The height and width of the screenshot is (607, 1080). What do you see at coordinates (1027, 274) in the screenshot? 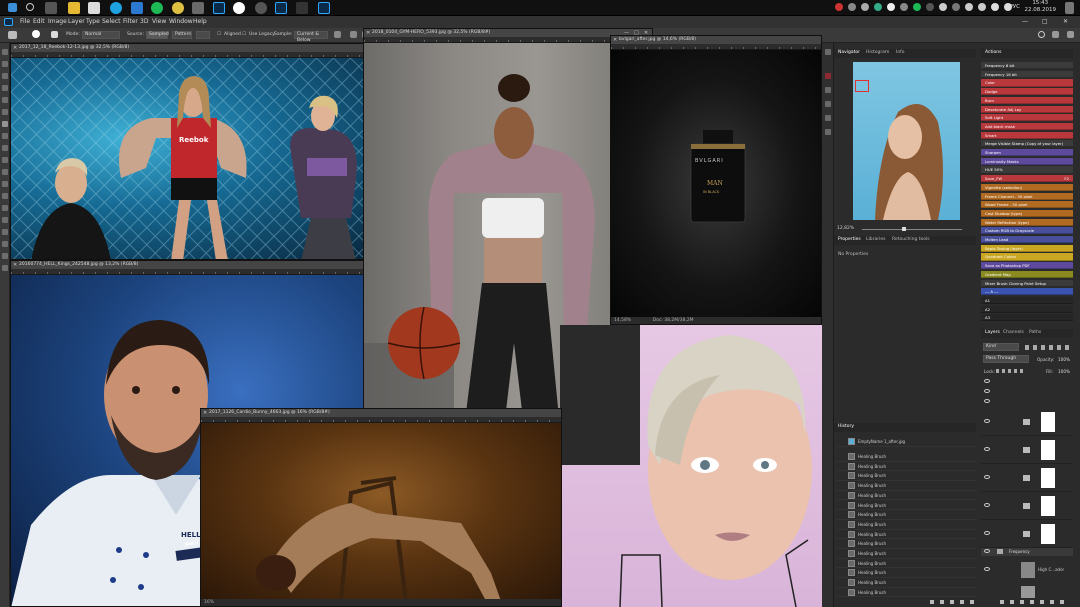
I see `action-item: Gradient Map` at bounding box center [1027, 274].